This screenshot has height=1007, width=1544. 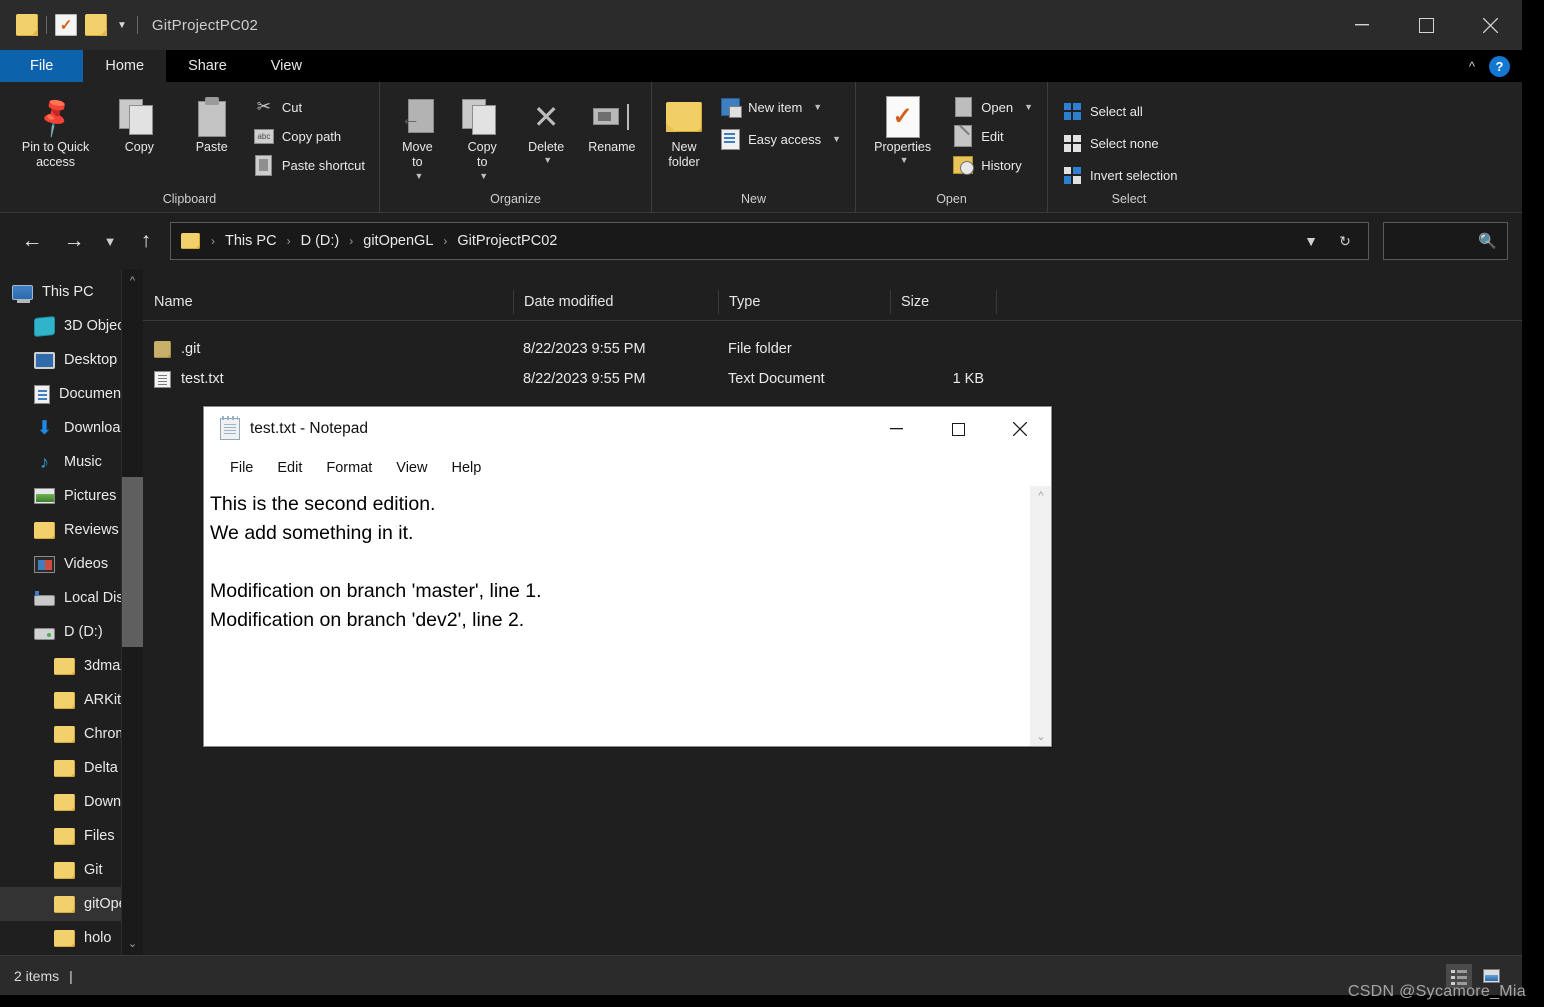 What do you see at coordinates (963, 136) in the screenshot?
I see `edit-icon` at bounding box center [963, 136].